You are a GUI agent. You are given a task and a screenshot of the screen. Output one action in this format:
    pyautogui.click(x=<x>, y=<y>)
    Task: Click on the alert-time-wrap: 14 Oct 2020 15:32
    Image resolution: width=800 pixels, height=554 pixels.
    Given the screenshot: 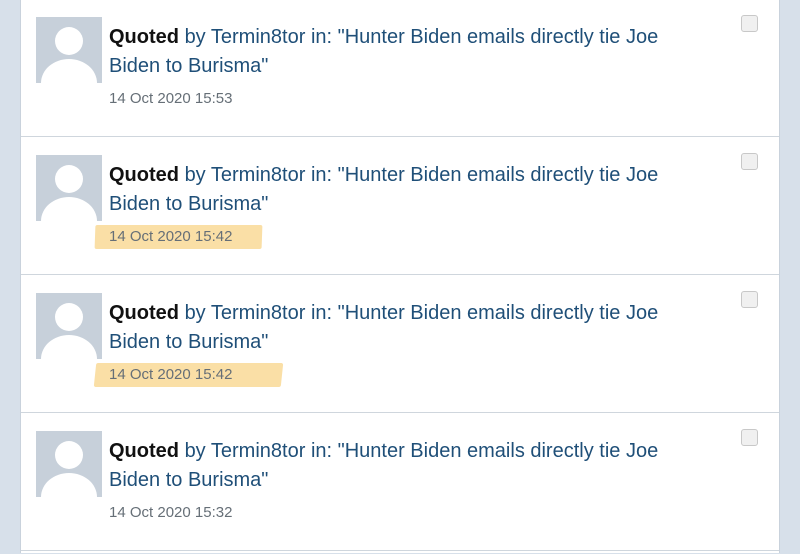 What is the action you would take?
    pyautogui.click(x=170, y=513)
    